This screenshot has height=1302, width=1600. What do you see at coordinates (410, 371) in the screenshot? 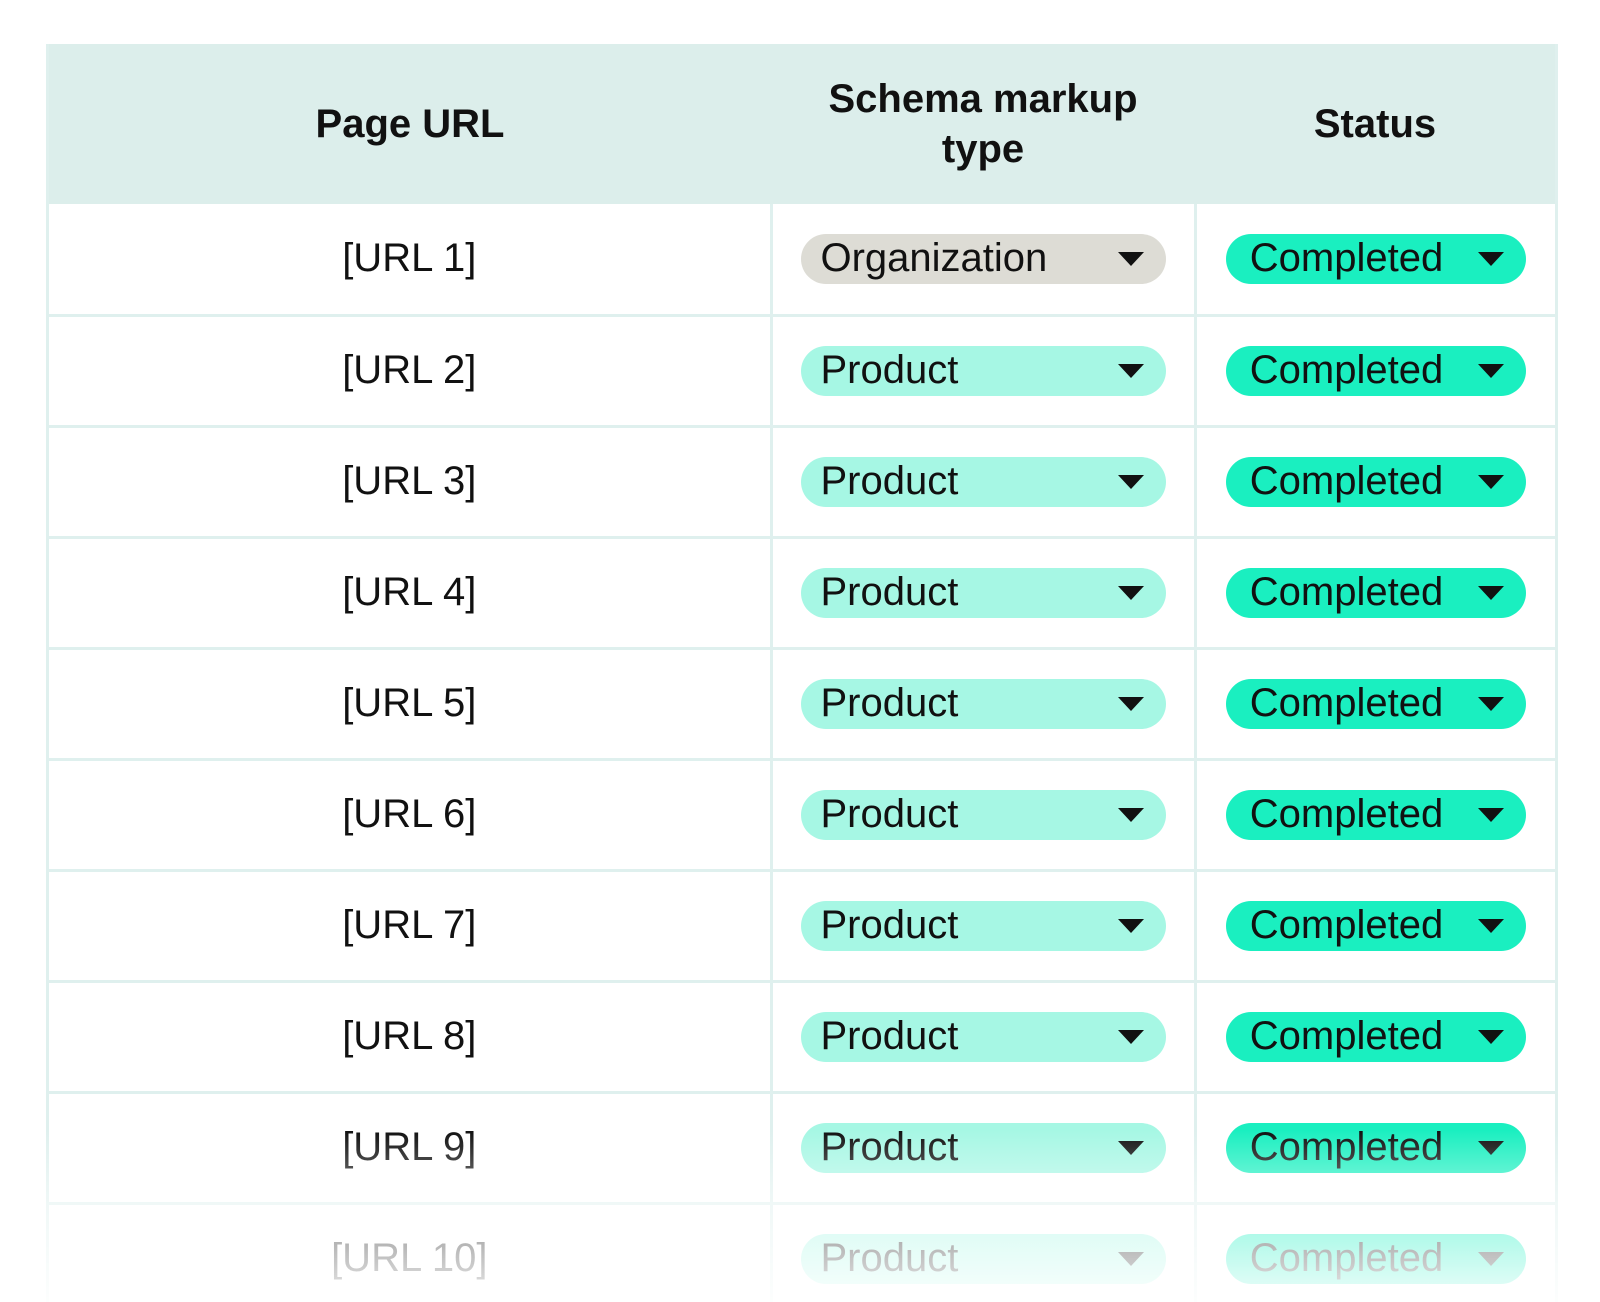
I see `url-cell: [URL 2]` at bounding box center [410, 371].